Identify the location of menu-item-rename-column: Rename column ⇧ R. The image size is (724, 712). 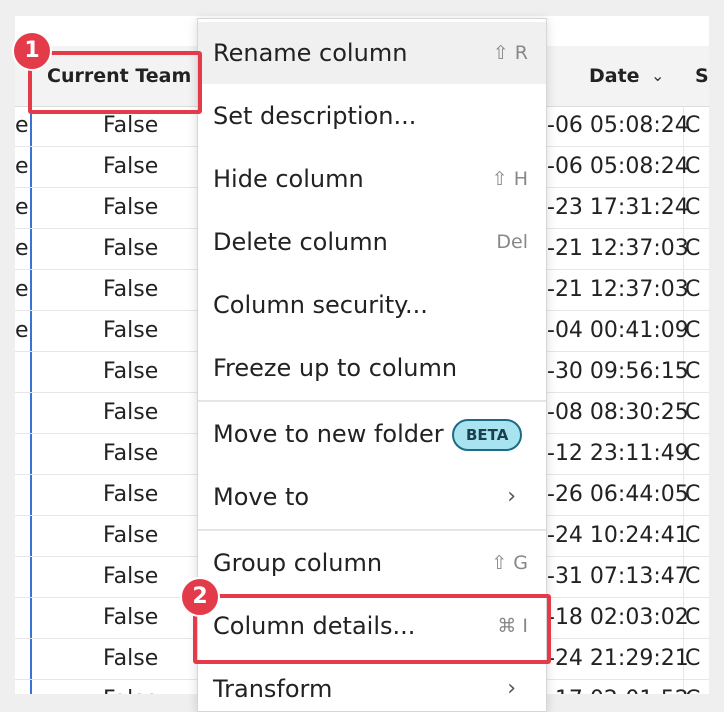
(372, 53).